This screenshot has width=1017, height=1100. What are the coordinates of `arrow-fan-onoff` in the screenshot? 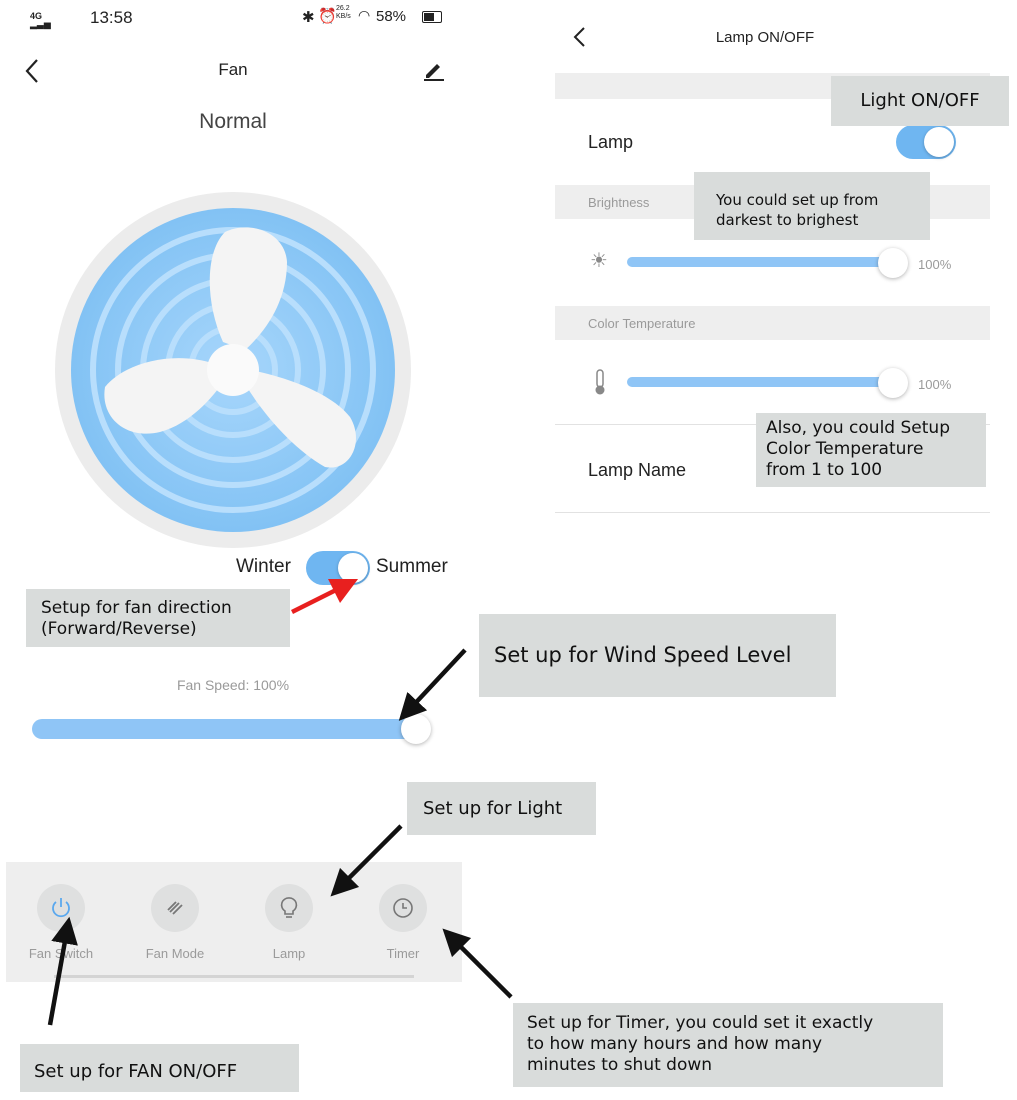 It's located at (62, 971).